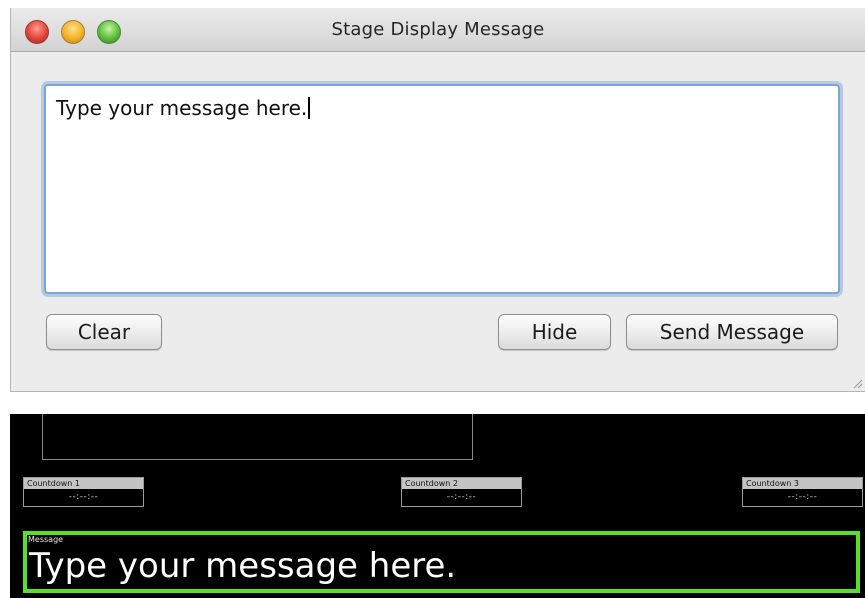  Describe the element at coordinates (243, 566) in the screenshot. I see `stage-message-text: Type your message here.` at that location.